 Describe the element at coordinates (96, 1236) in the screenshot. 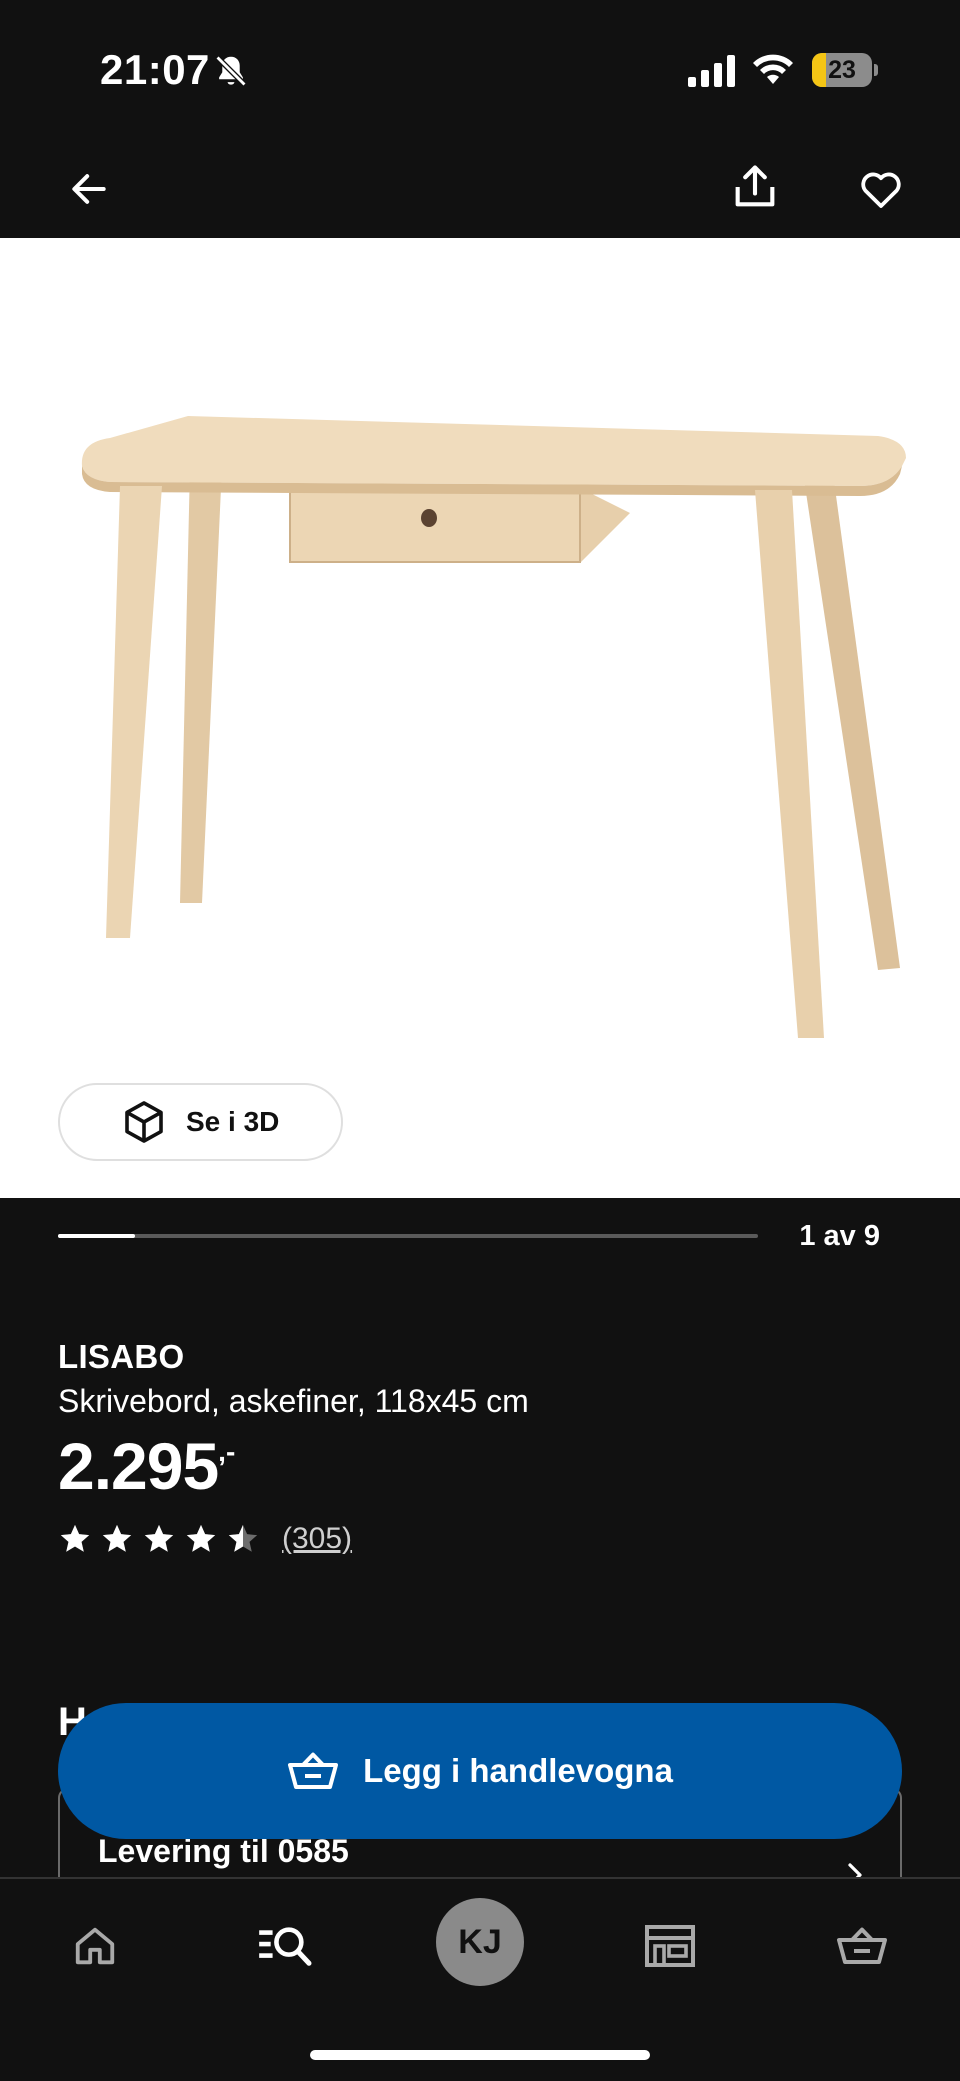

I see `carousel-progress-fill` at that location.